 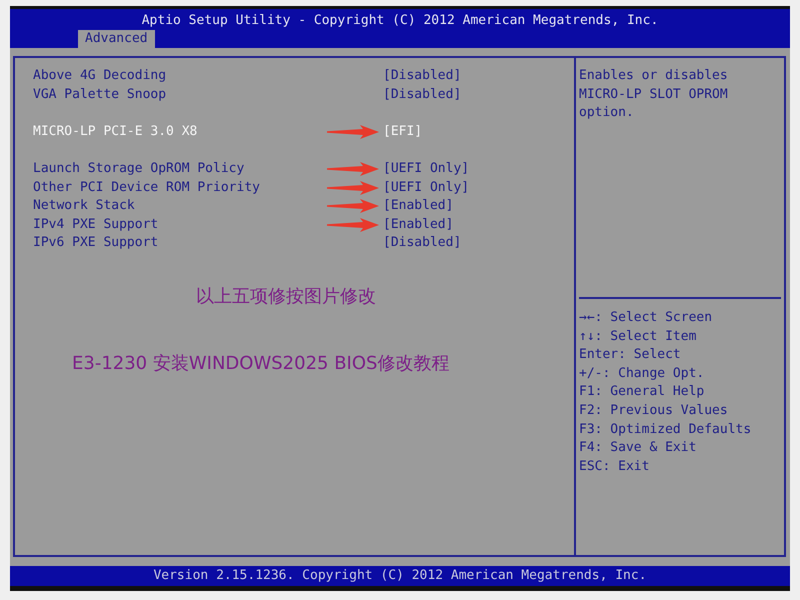 What do you see at coordinates (641, 373) in the screenshot?
I see `key-hint: +/-: Change Opt.` at bounding box center [641, 373].